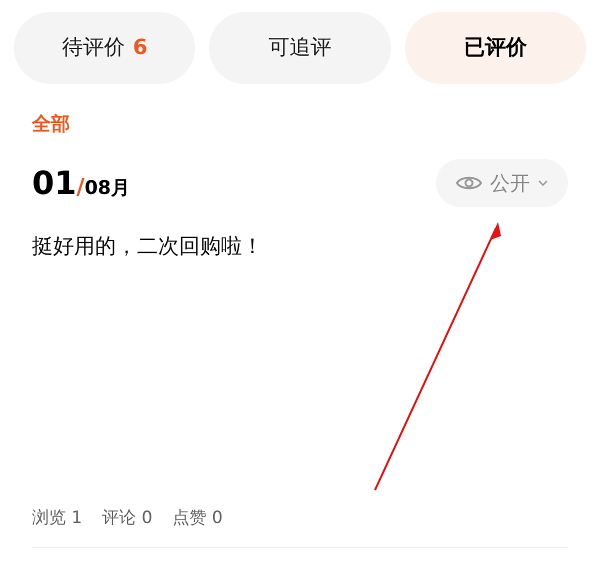  I want to click on stat-label: 评论 0, so click(127, 518).